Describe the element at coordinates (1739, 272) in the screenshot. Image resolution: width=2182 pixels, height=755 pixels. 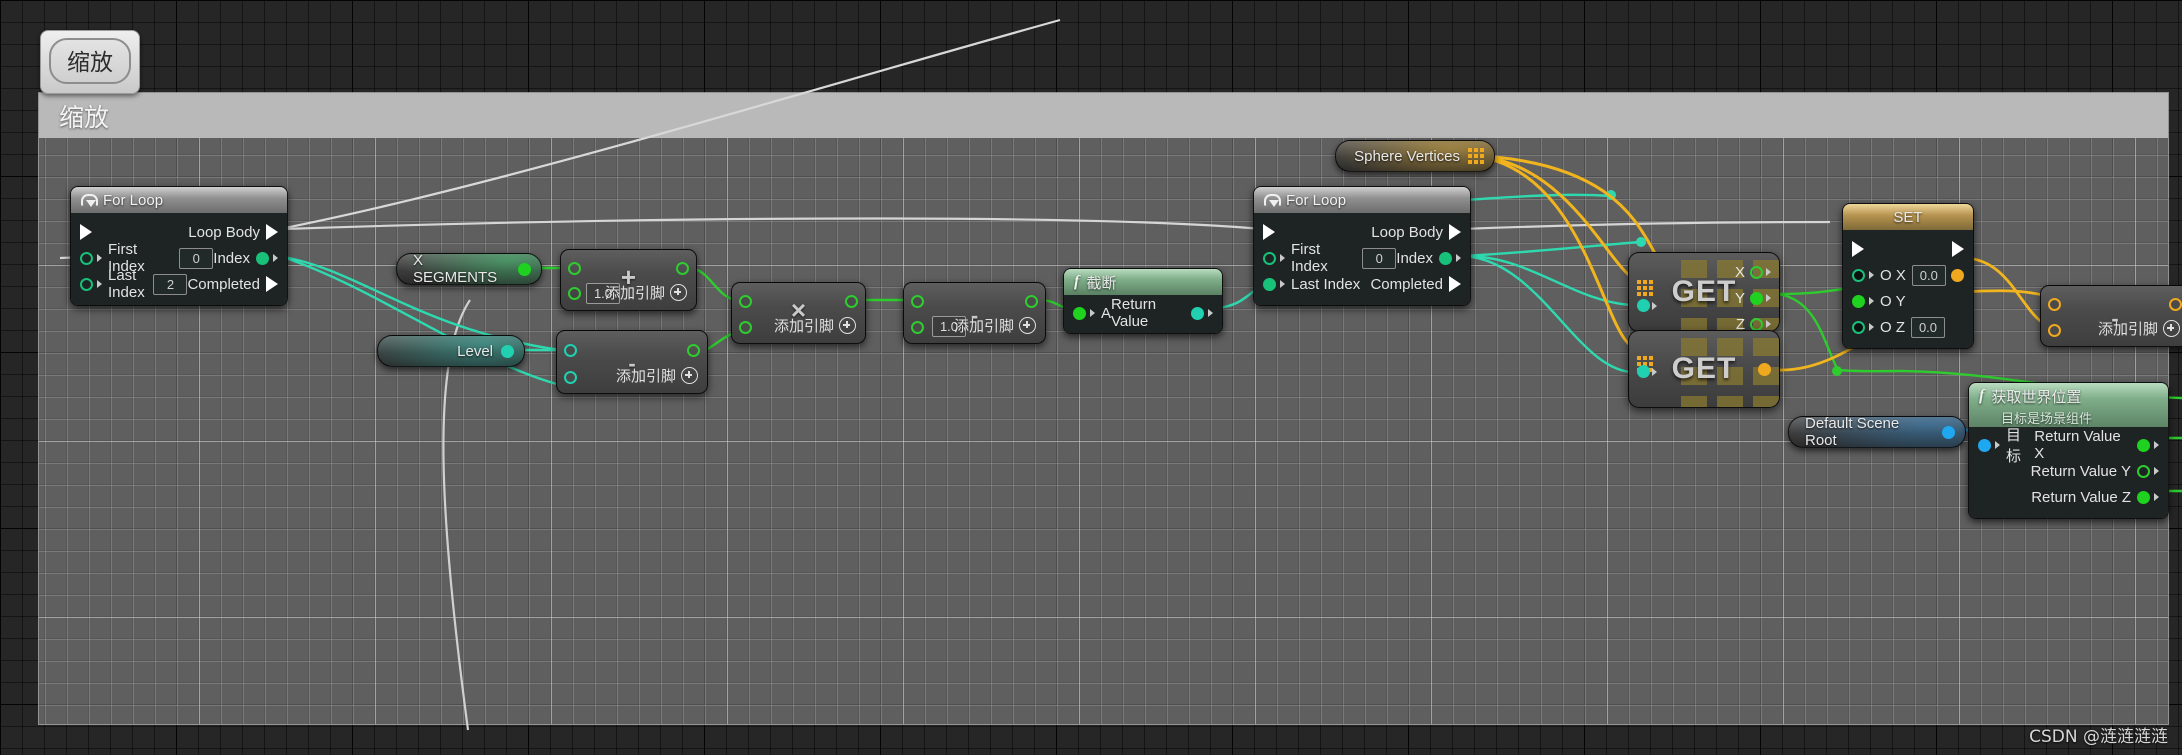
I see `get-x-label: X` at that location.